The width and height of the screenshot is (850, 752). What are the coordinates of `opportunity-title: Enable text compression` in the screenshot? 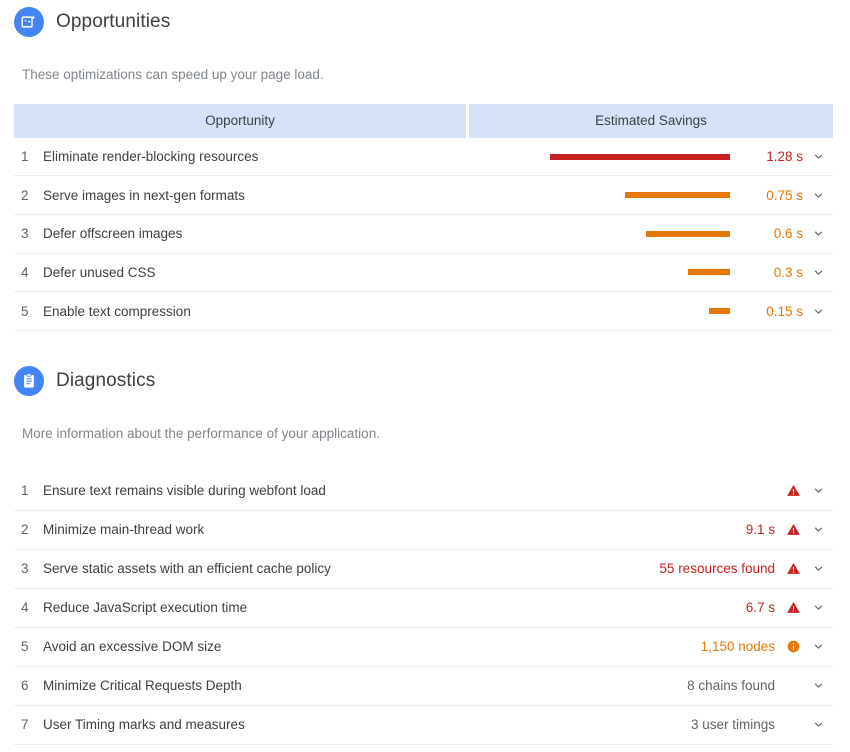 It's located at (117, 311).